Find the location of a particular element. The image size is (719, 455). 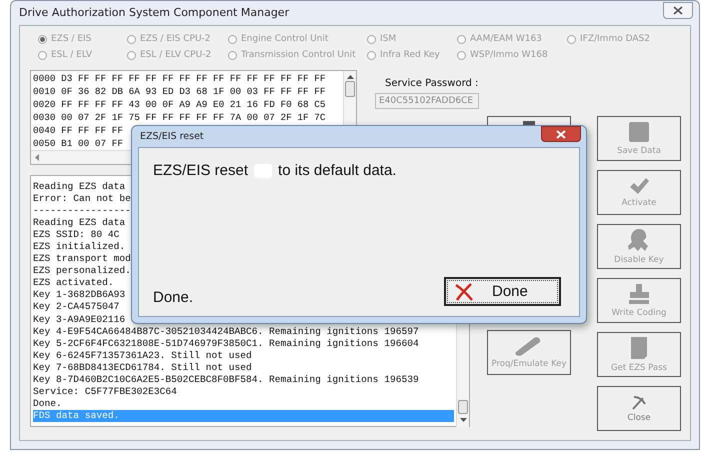

key-icon is located at coordinates (639, 240).